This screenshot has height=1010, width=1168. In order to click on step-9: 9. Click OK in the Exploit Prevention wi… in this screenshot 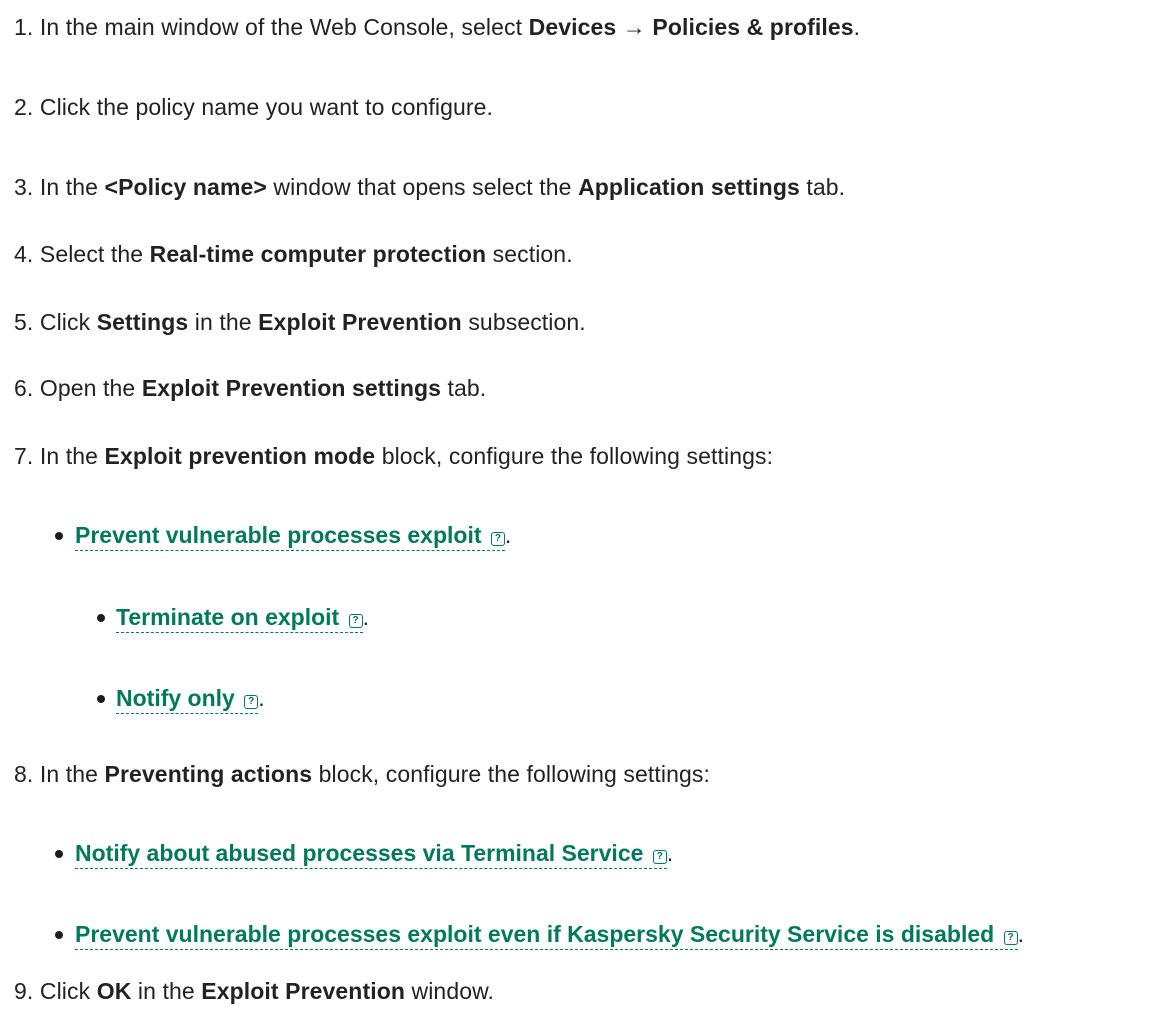, I will do `click(254, 991)`.